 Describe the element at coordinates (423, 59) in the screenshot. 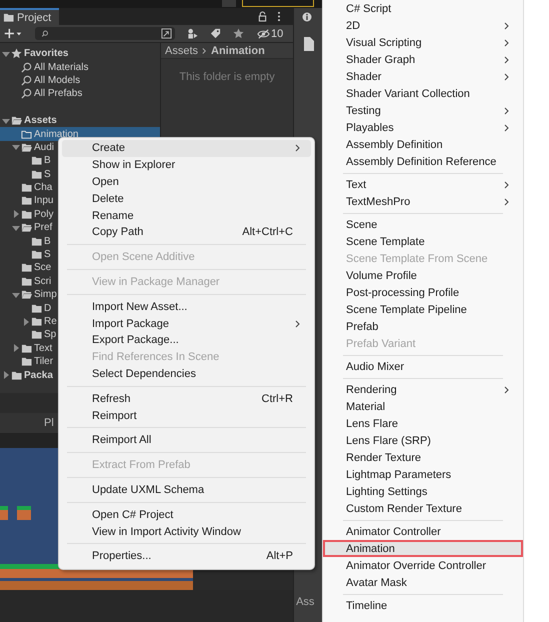

I see `menu-item: Shader Graph` at that location.